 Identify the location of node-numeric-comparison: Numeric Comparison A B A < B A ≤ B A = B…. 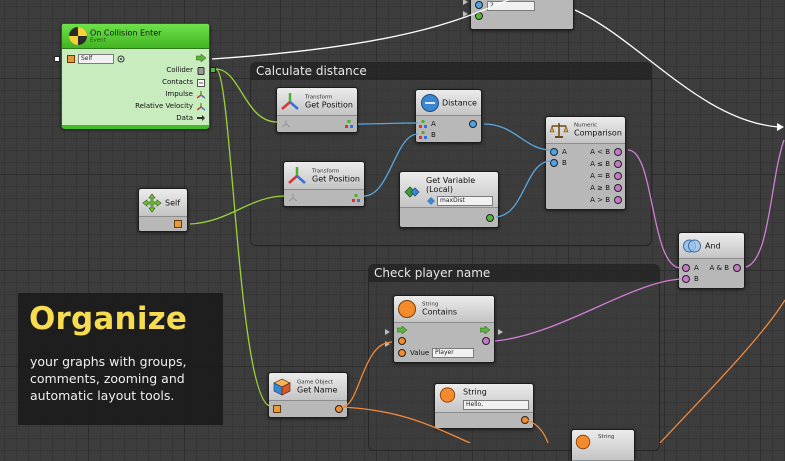
(585, 163).